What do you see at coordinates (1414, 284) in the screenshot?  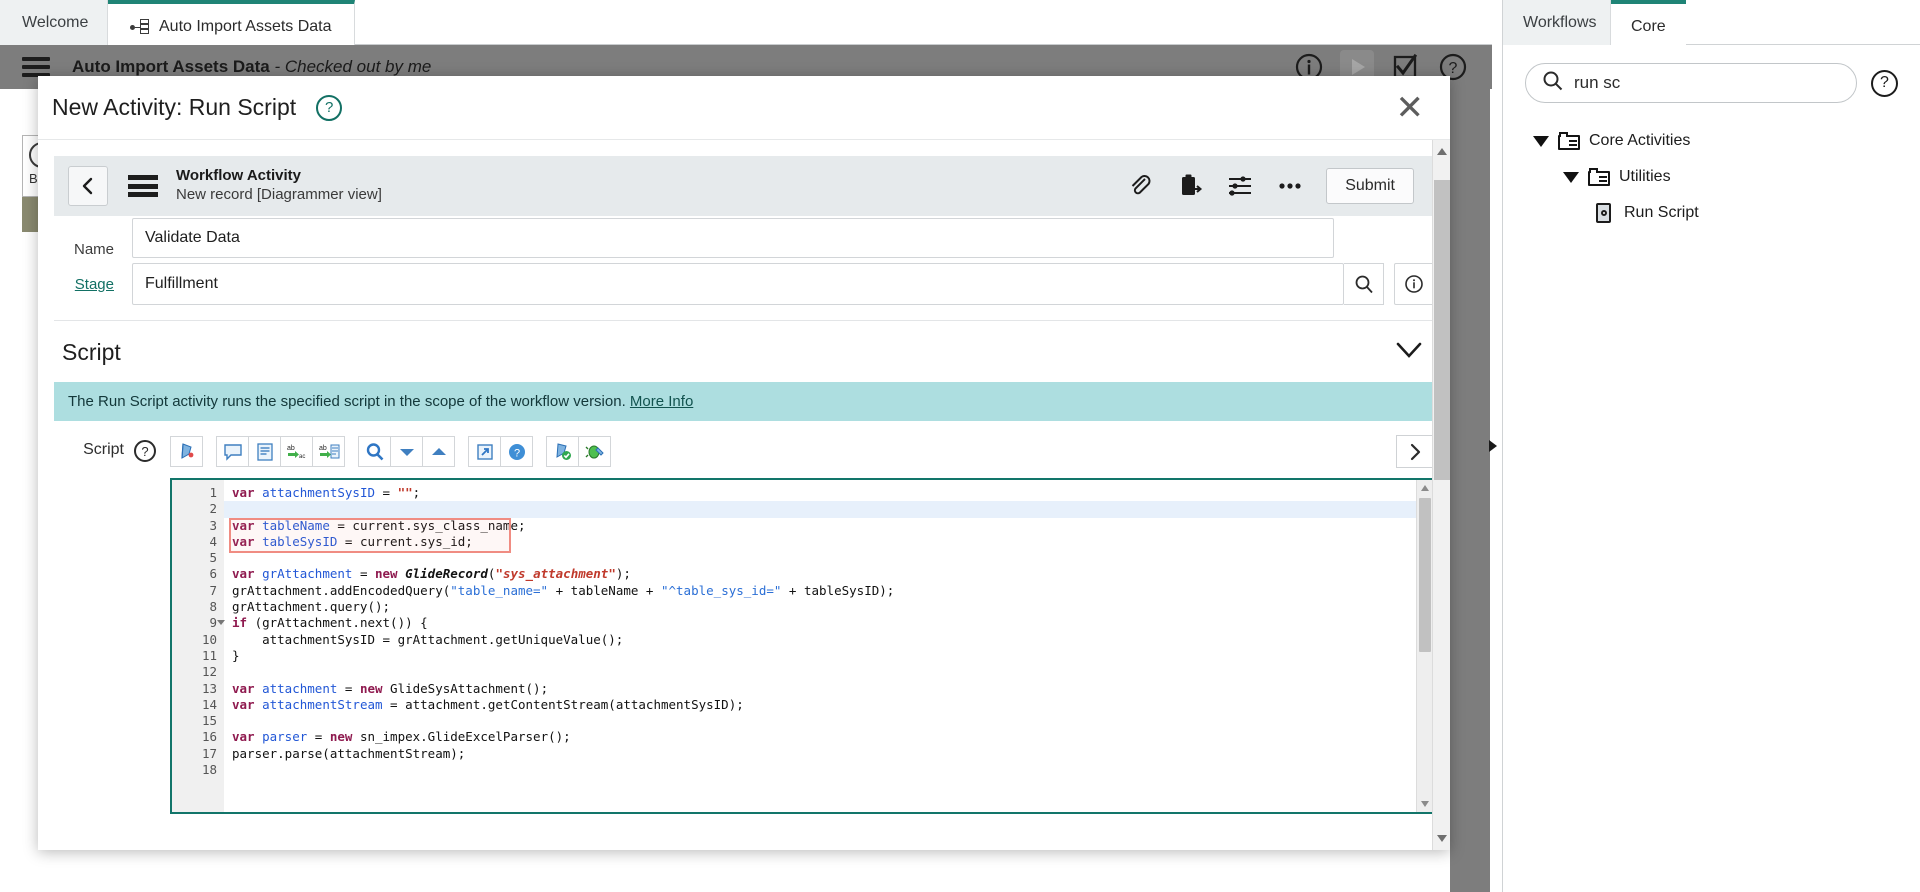 I see `stage-info-icon` at bounding box center [1414, 284].